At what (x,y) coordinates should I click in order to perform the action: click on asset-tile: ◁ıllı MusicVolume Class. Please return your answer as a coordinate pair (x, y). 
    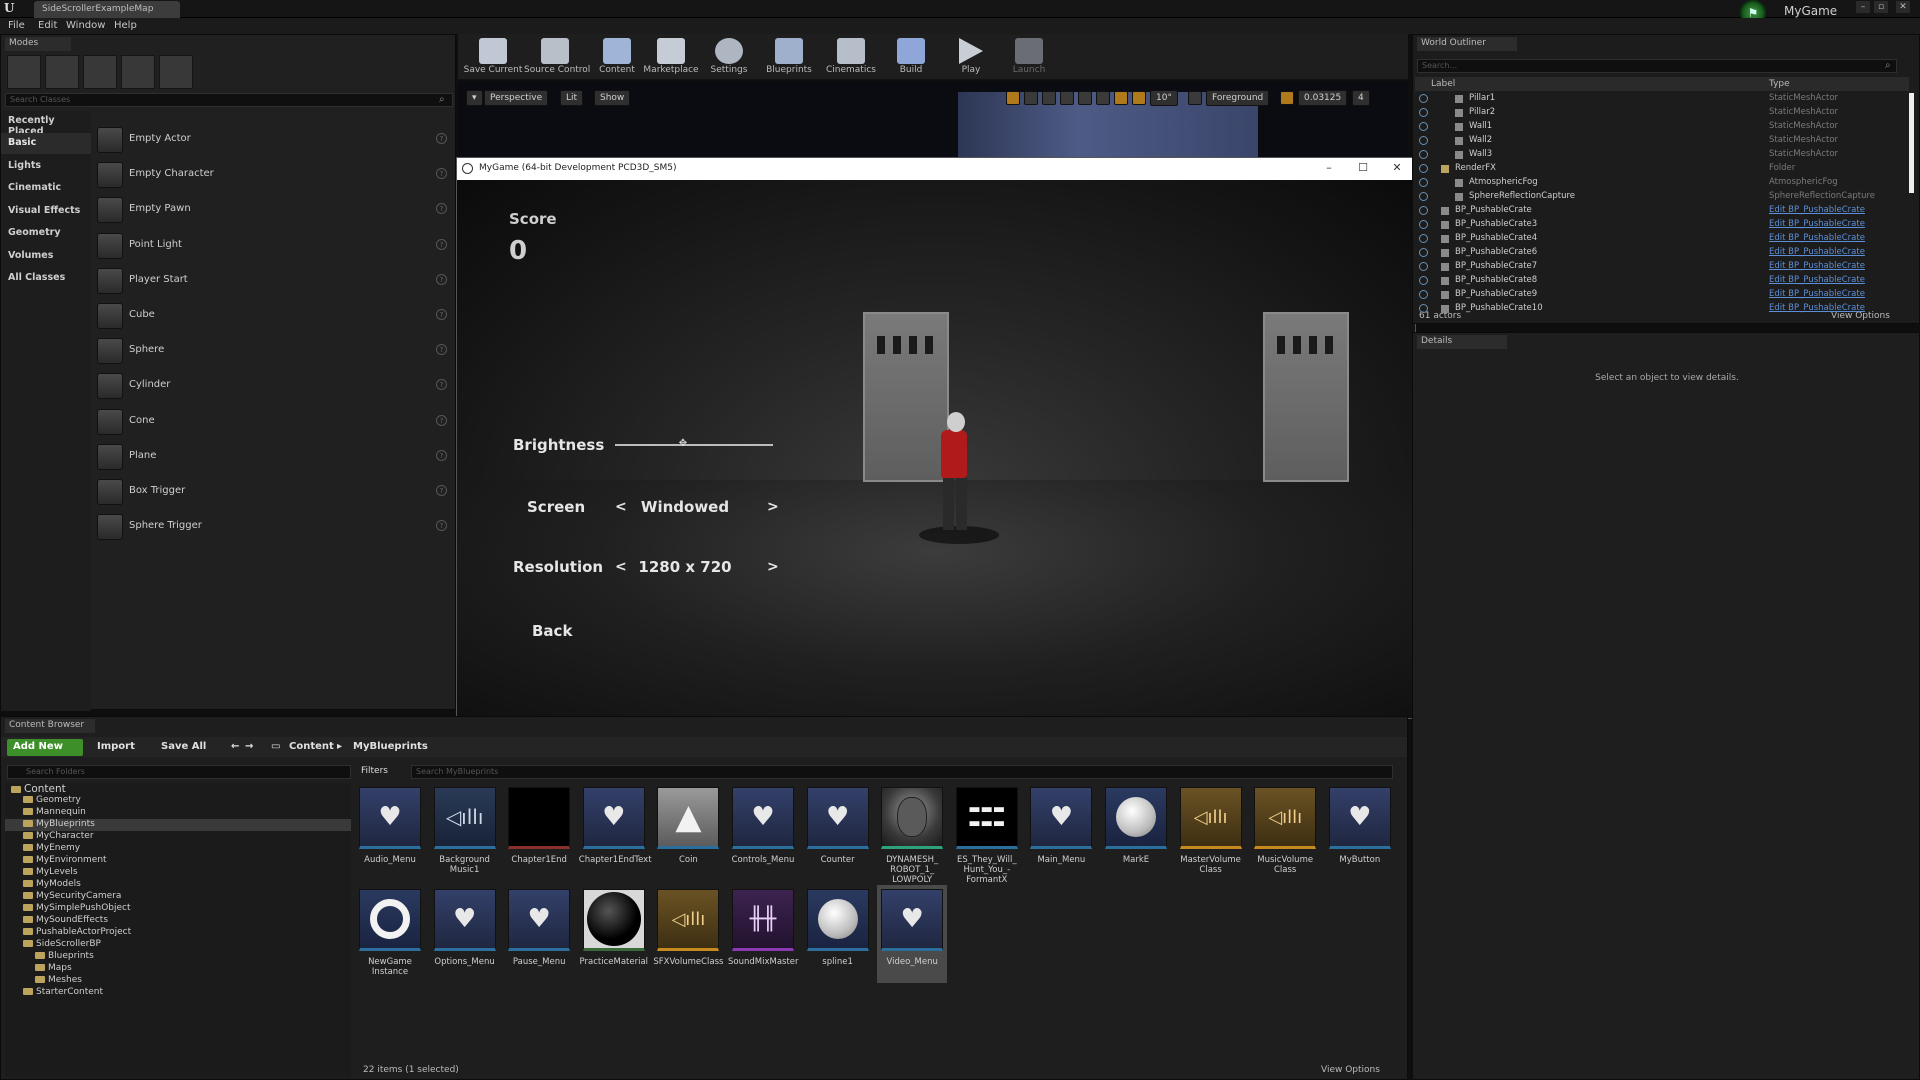
    Looking at the image, I should click on (1285, 832).